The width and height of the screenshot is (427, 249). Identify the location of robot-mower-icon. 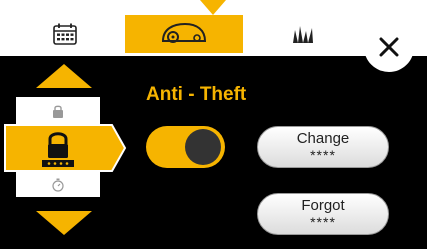
(184, 32).